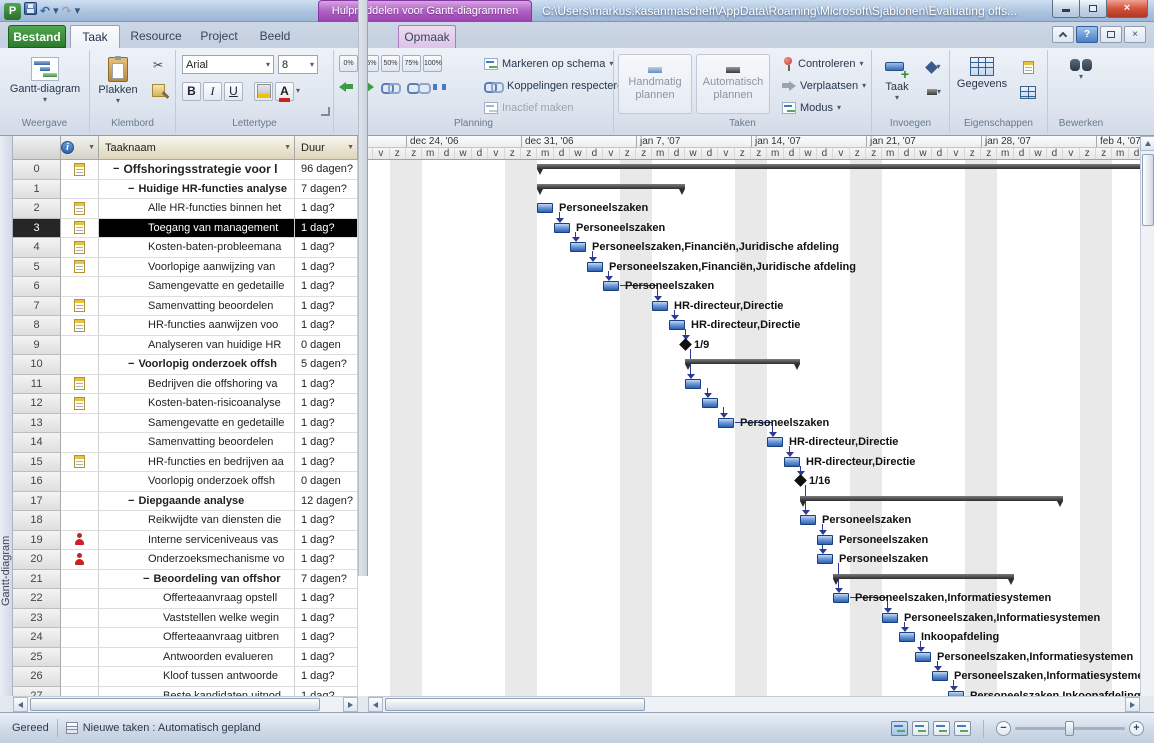 This screenshot has height=743, width=1154. What do you see at coordinates (197, 618) in the screenshot?
I see `task-name-cell: Vaststellen welke wegin` at bounding box center [197, 618].